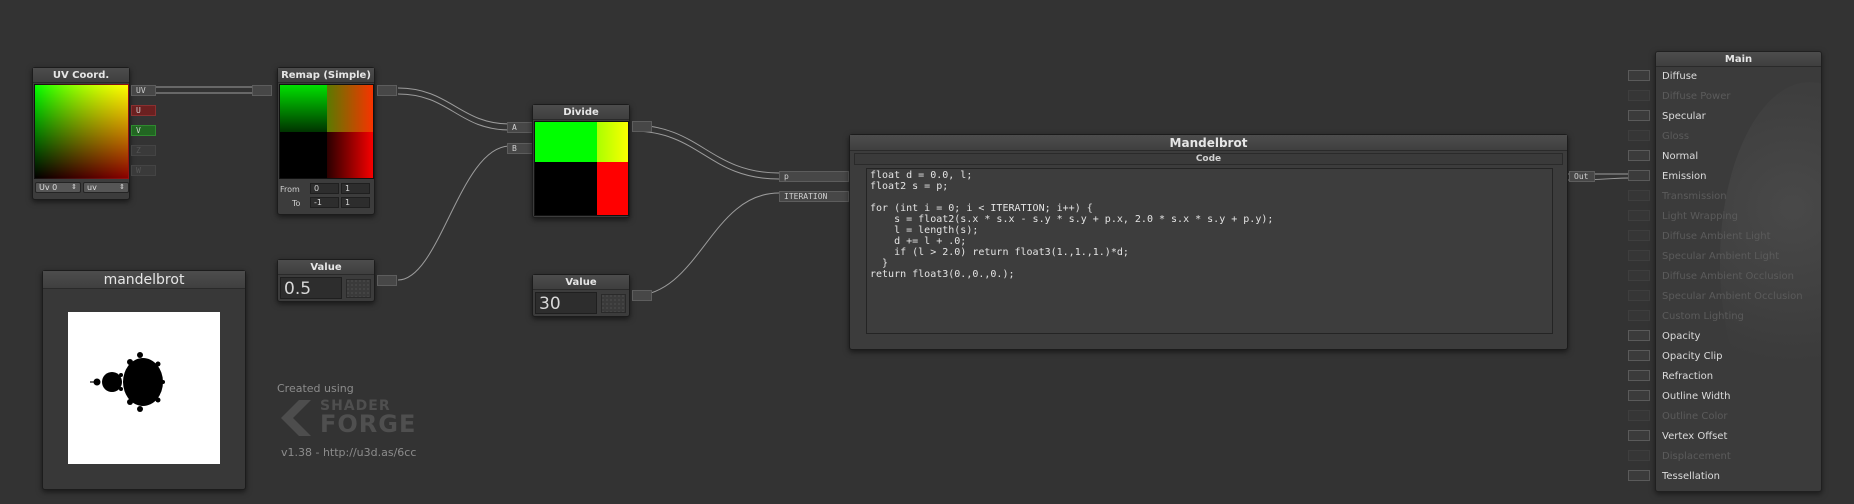 The width and height of the screenshot is (1854, 504). Describe the element at coordinates (1696, 396) in the screenshot. I see `main-input-label: Outline Width` at that location.